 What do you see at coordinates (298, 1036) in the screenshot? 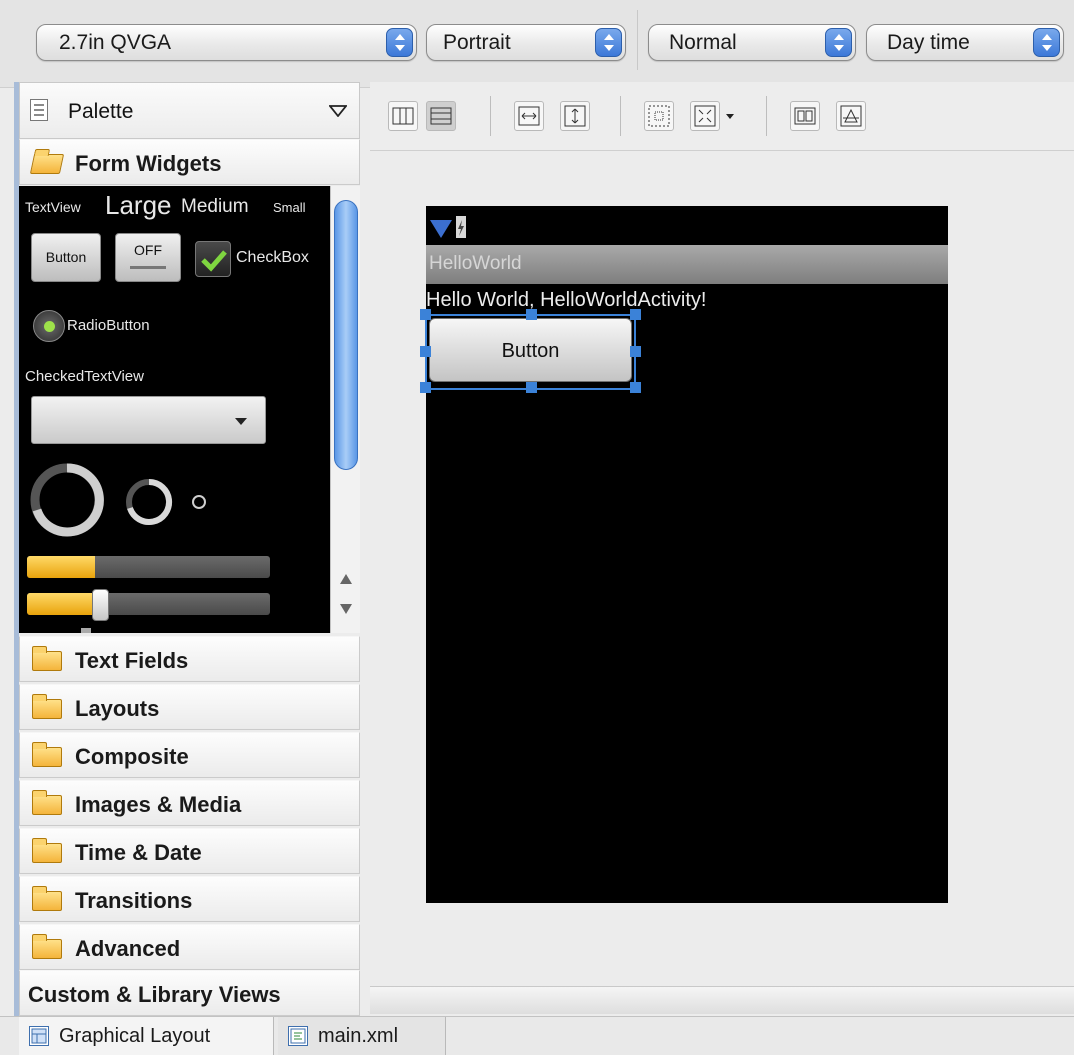
I see `xml-file-icon` at bounding box center [298, 1036].